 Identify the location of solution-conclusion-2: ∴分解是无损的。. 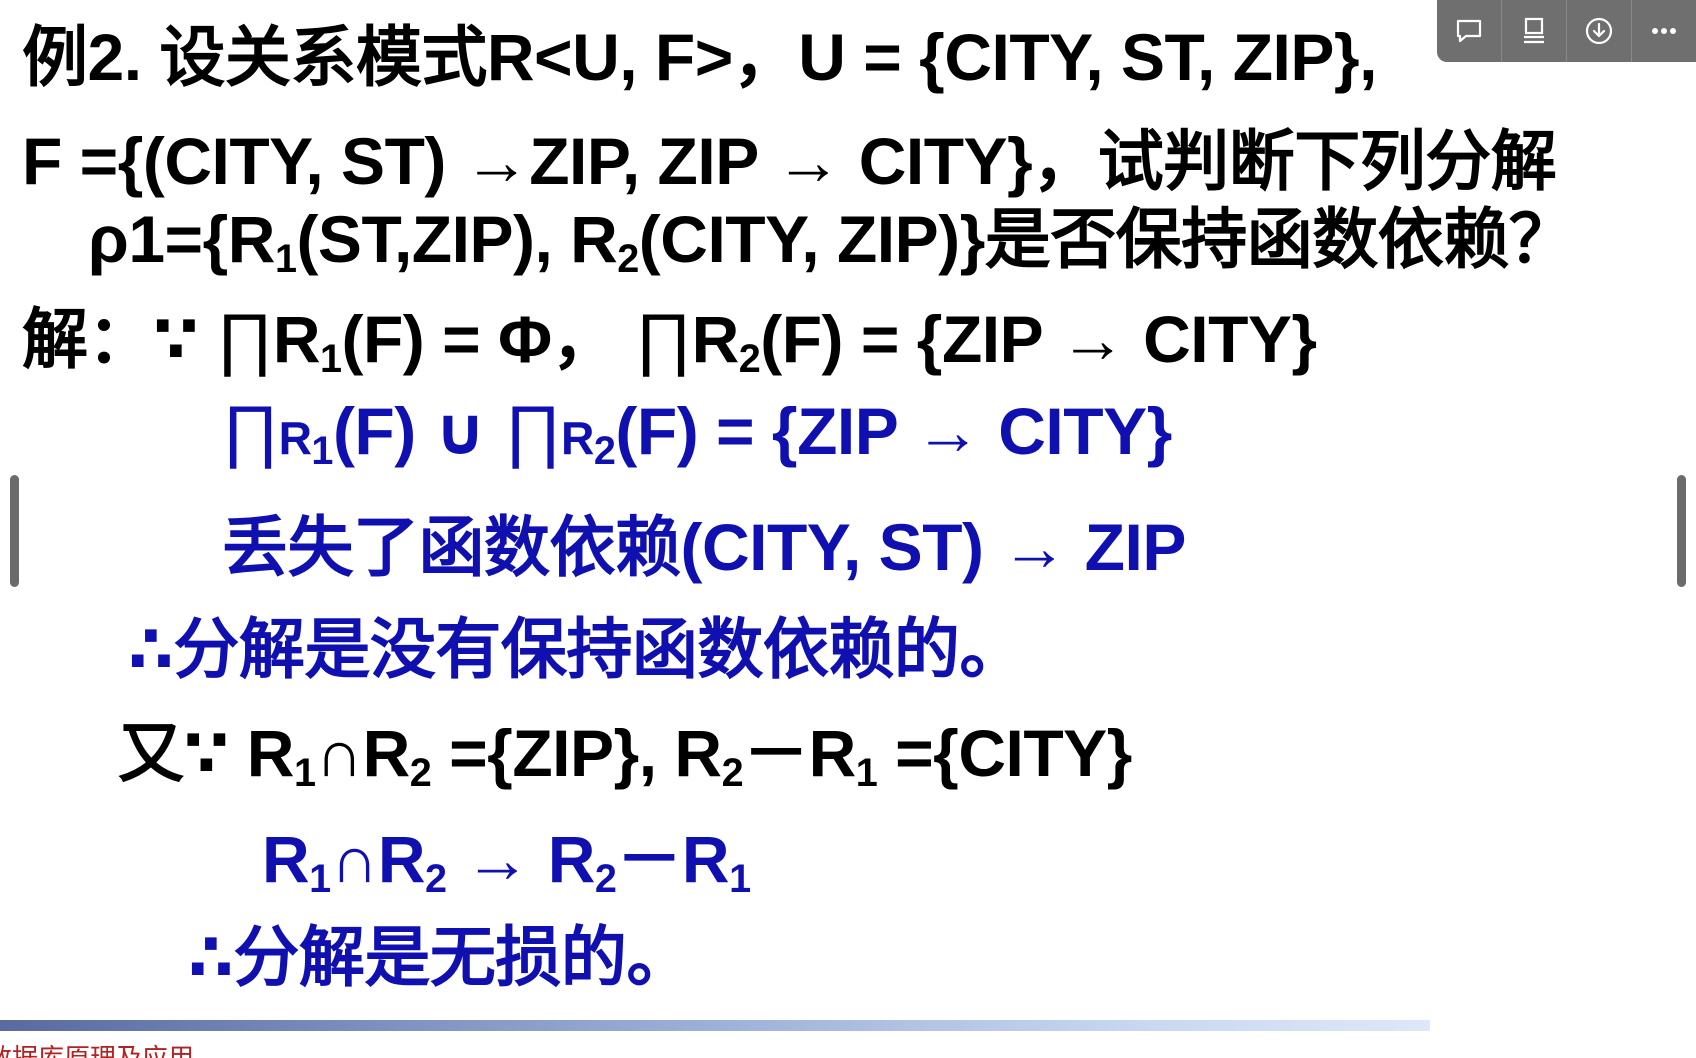
(440, 957).